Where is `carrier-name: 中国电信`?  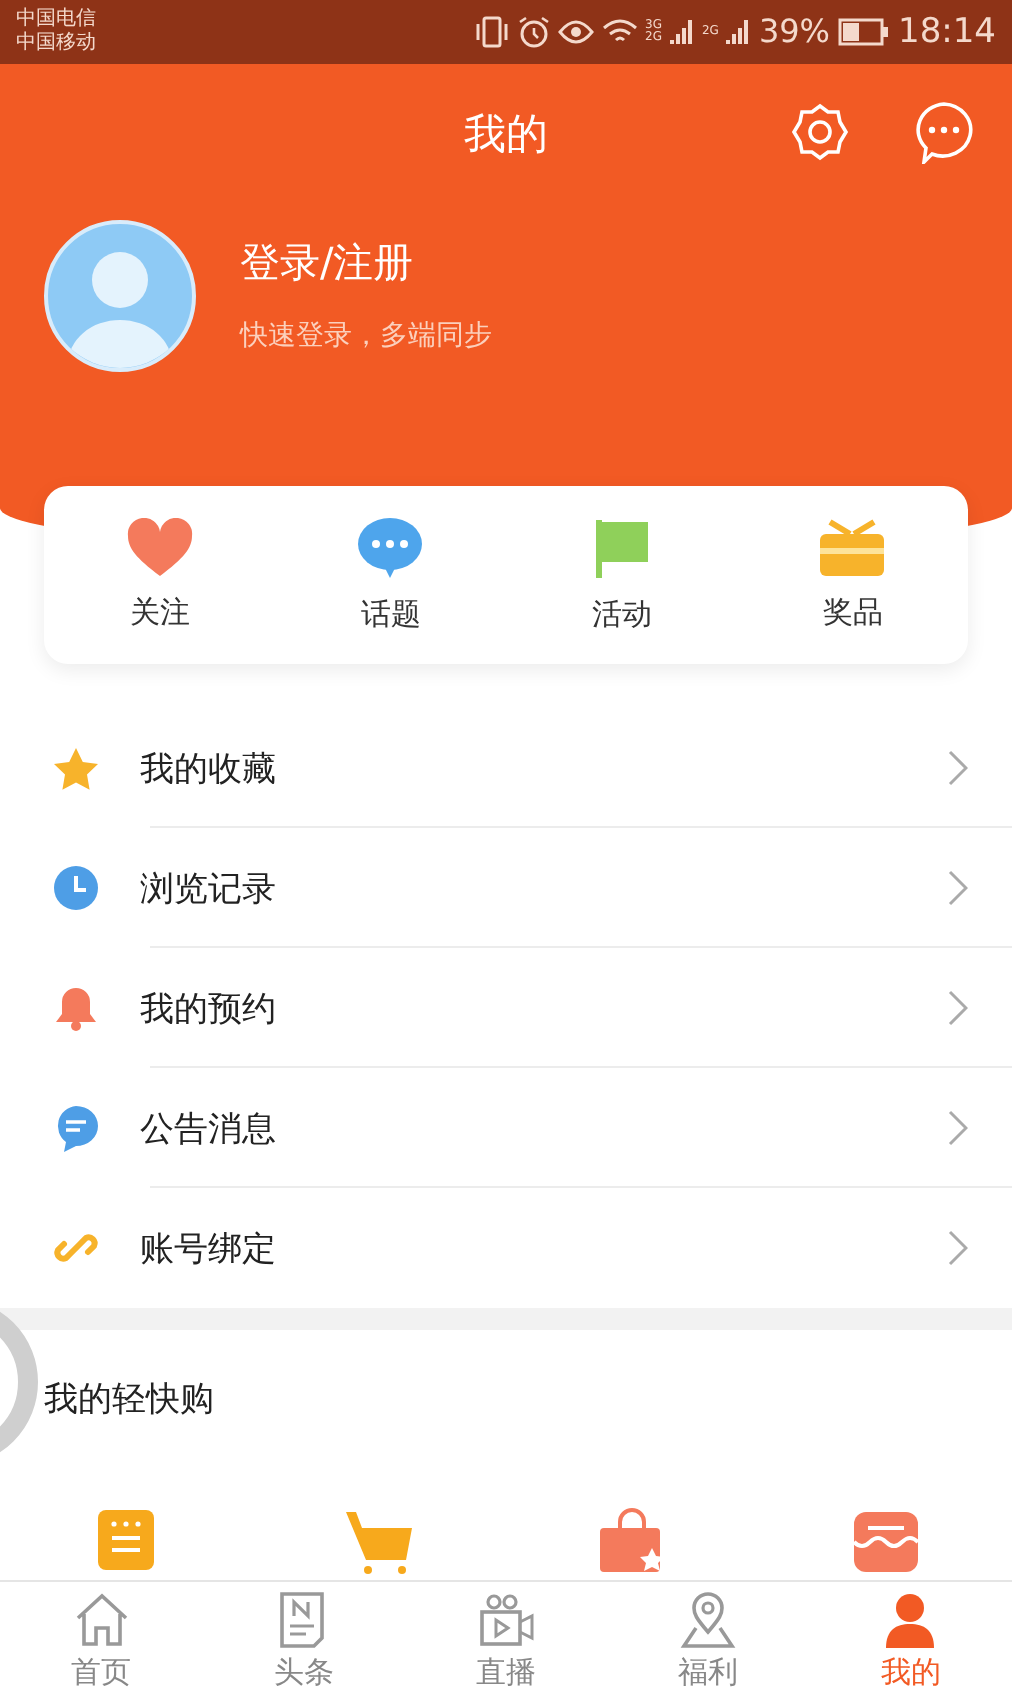
carrier-name: 中国电信 is located at coordinates (56, 19).